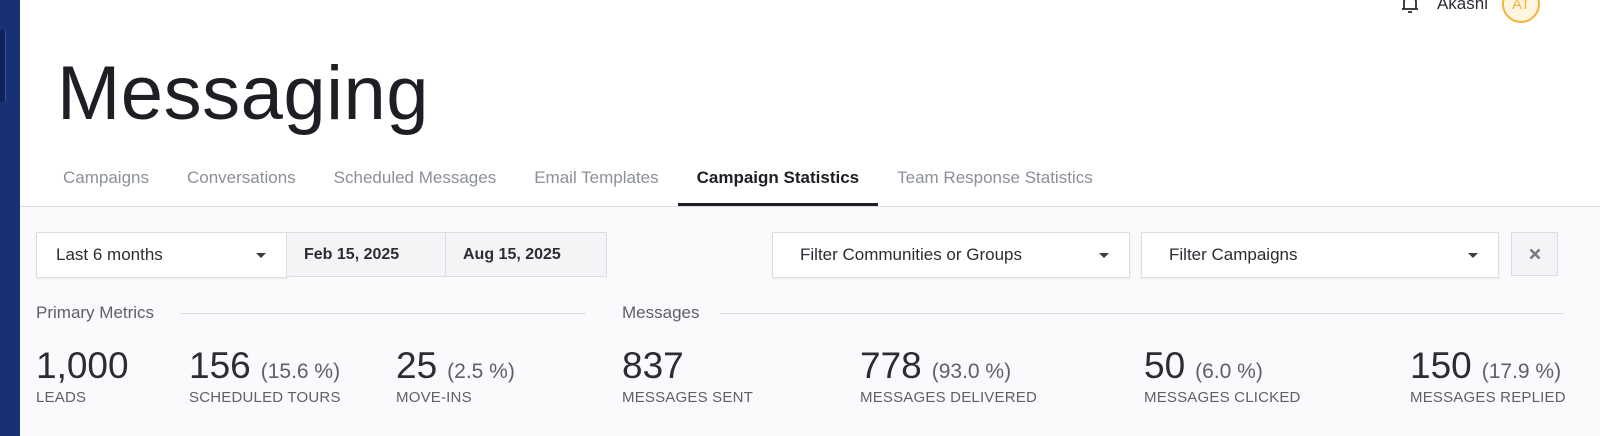  I want to click on metric-move-ins: 25 (2.5 %) MOVE-INS, so click(455, 376).